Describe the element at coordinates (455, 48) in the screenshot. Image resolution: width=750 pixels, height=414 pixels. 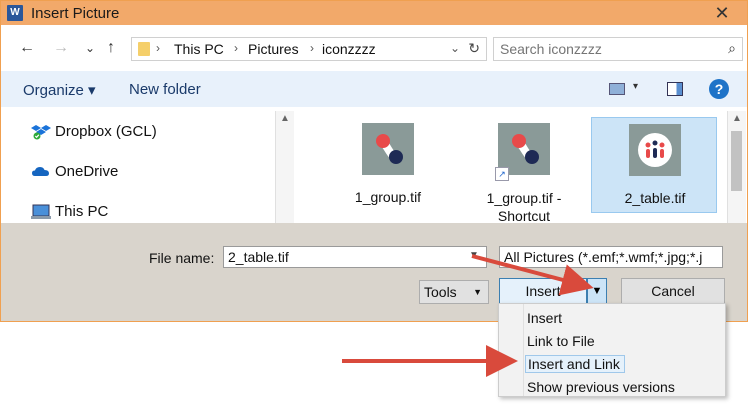
I see `address-dropdown-chevron-icon: ⌄` at that location.